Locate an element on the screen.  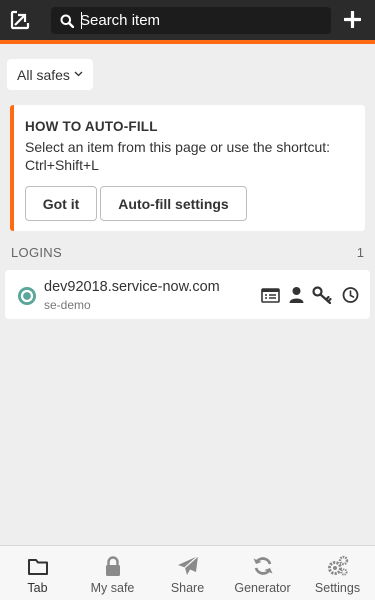
gears-icon is located at coordinates (337, 565).